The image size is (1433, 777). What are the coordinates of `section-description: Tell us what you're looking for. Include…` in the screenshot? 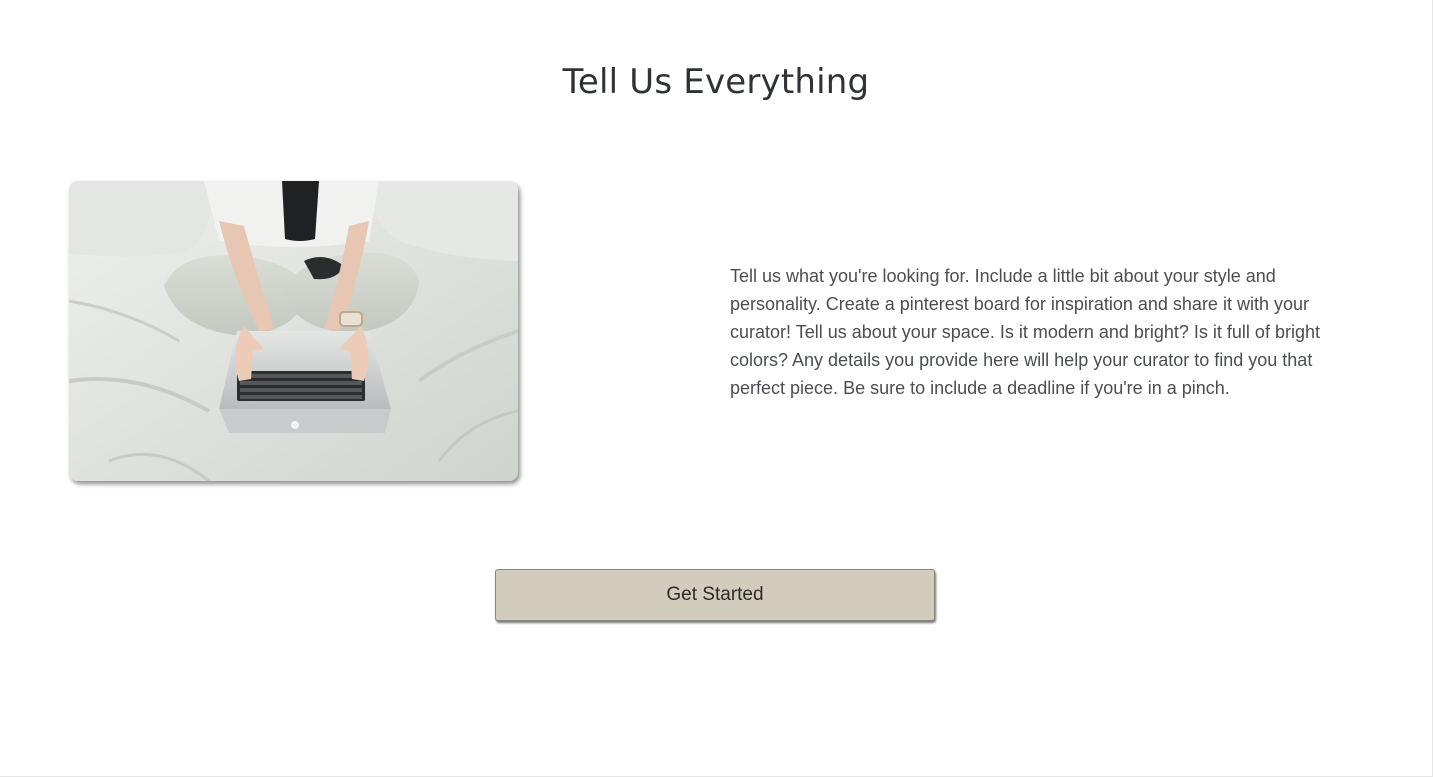 It's located at (1025, 332).